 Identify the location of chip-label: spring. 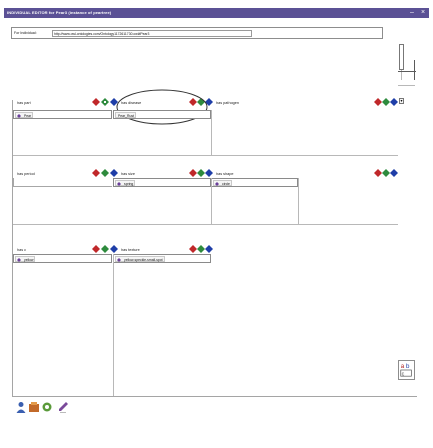
(129, 184).